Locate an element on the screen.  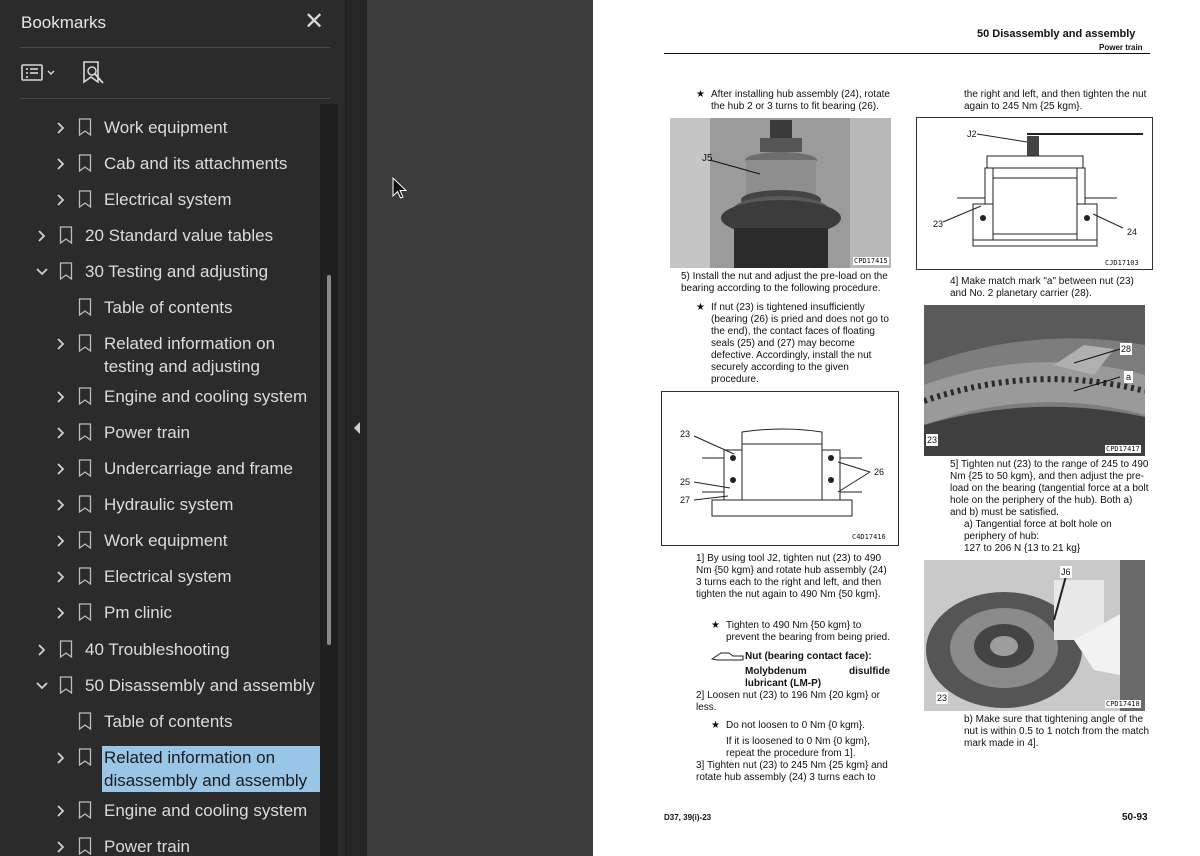
fig3-label-2: 23 is located at coordinates (938, 224).